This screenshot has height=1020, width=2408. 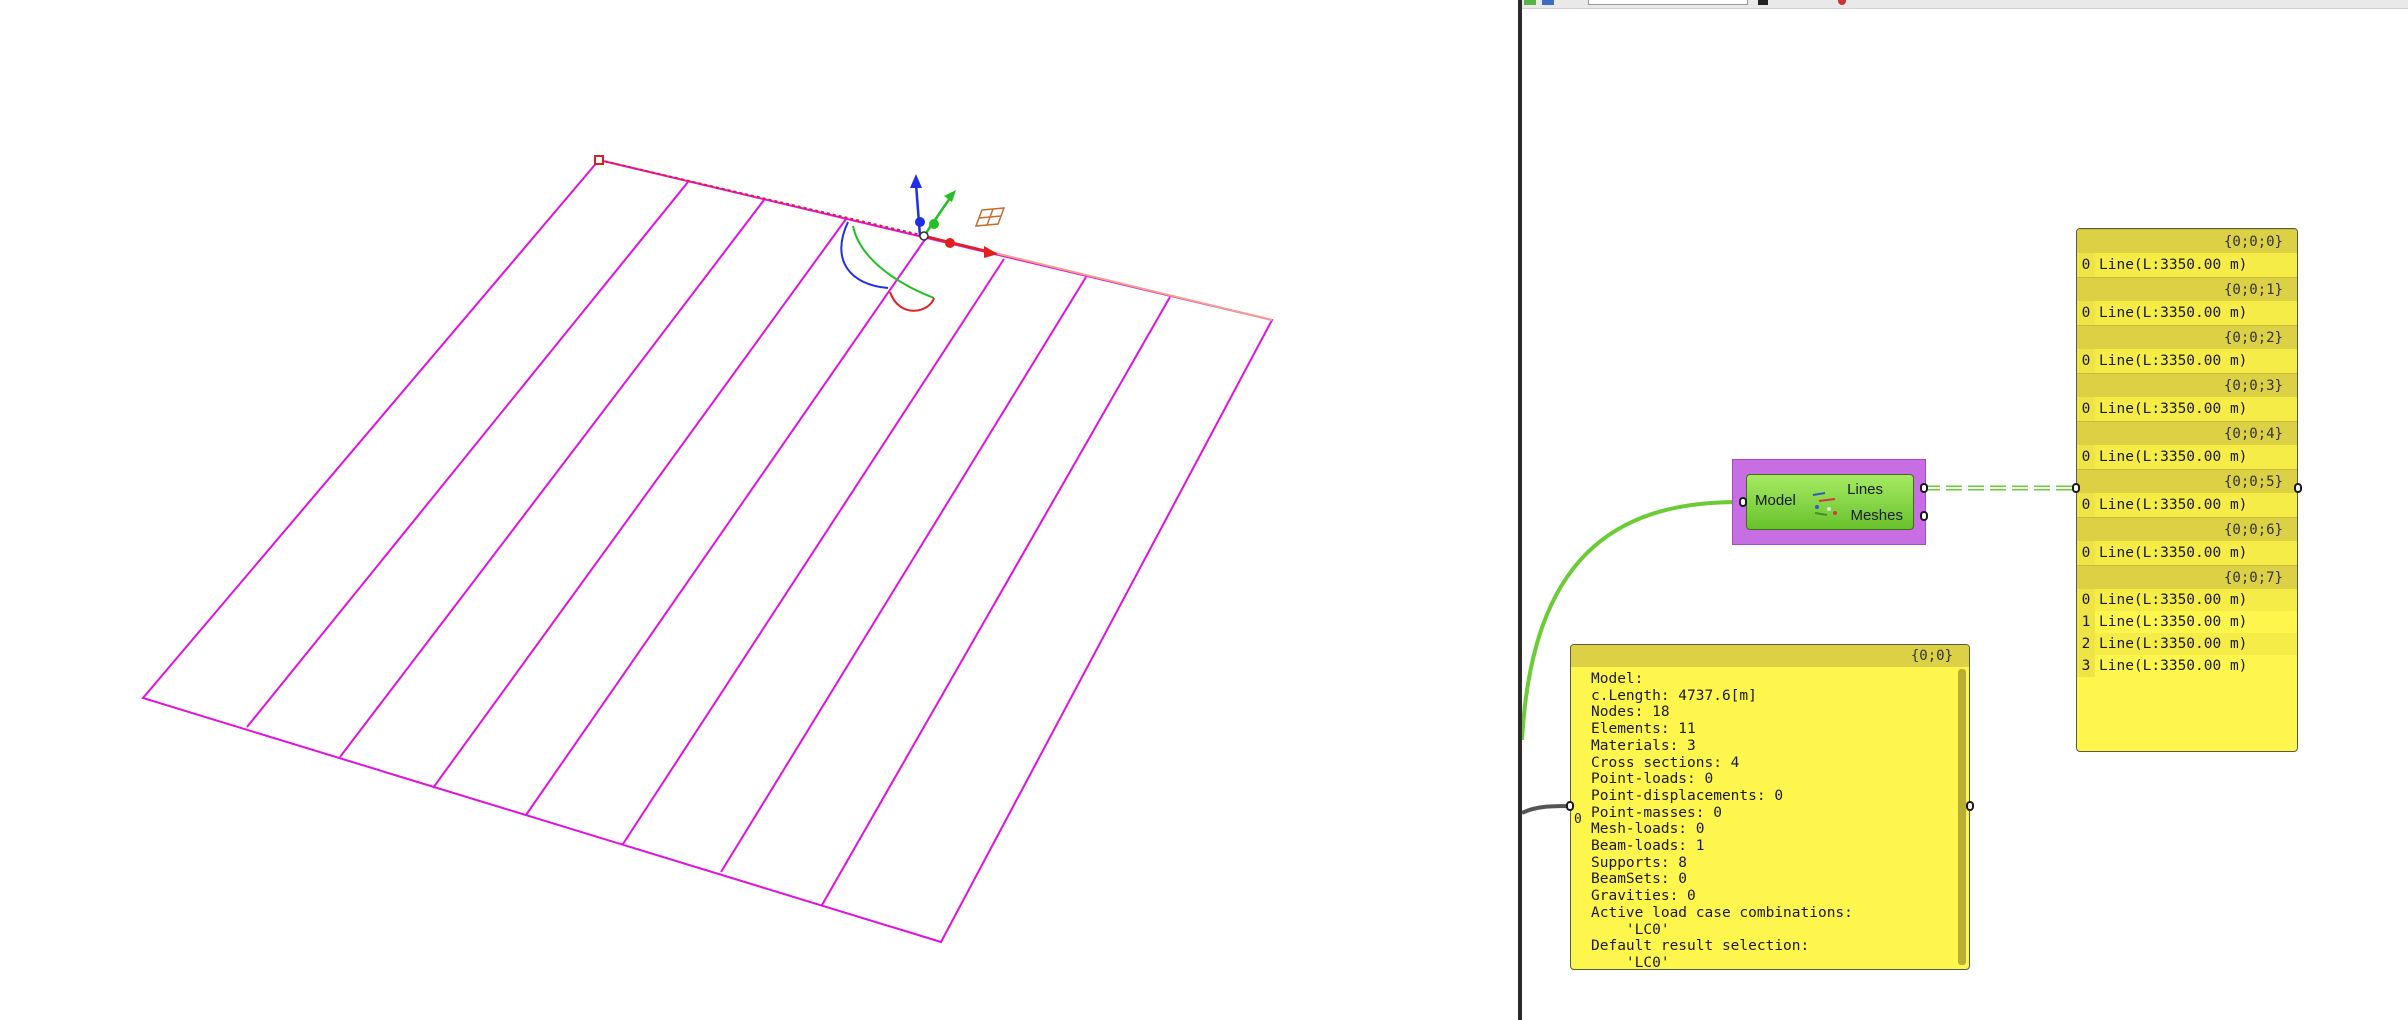 I want to click on branch-header: {0;0;2}, so click(x=2187, y=337).